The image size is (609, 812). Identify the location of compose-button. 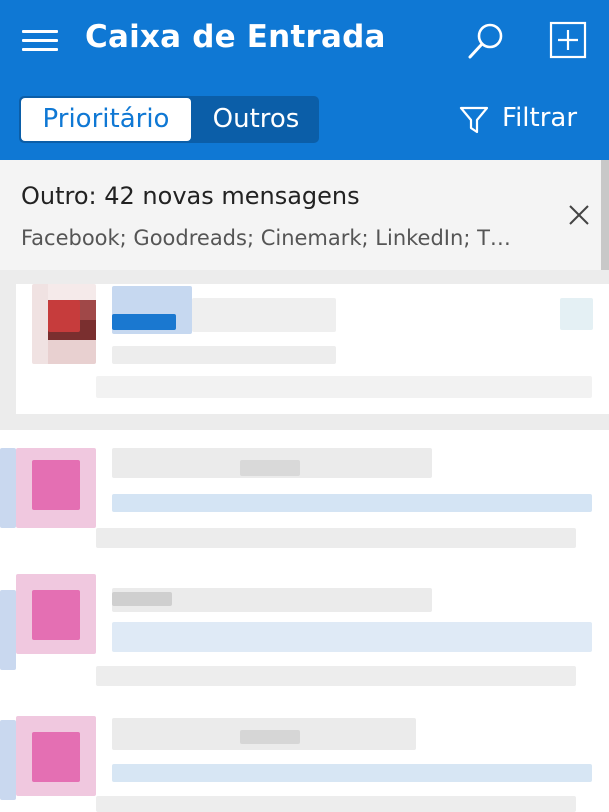
(568, 40).